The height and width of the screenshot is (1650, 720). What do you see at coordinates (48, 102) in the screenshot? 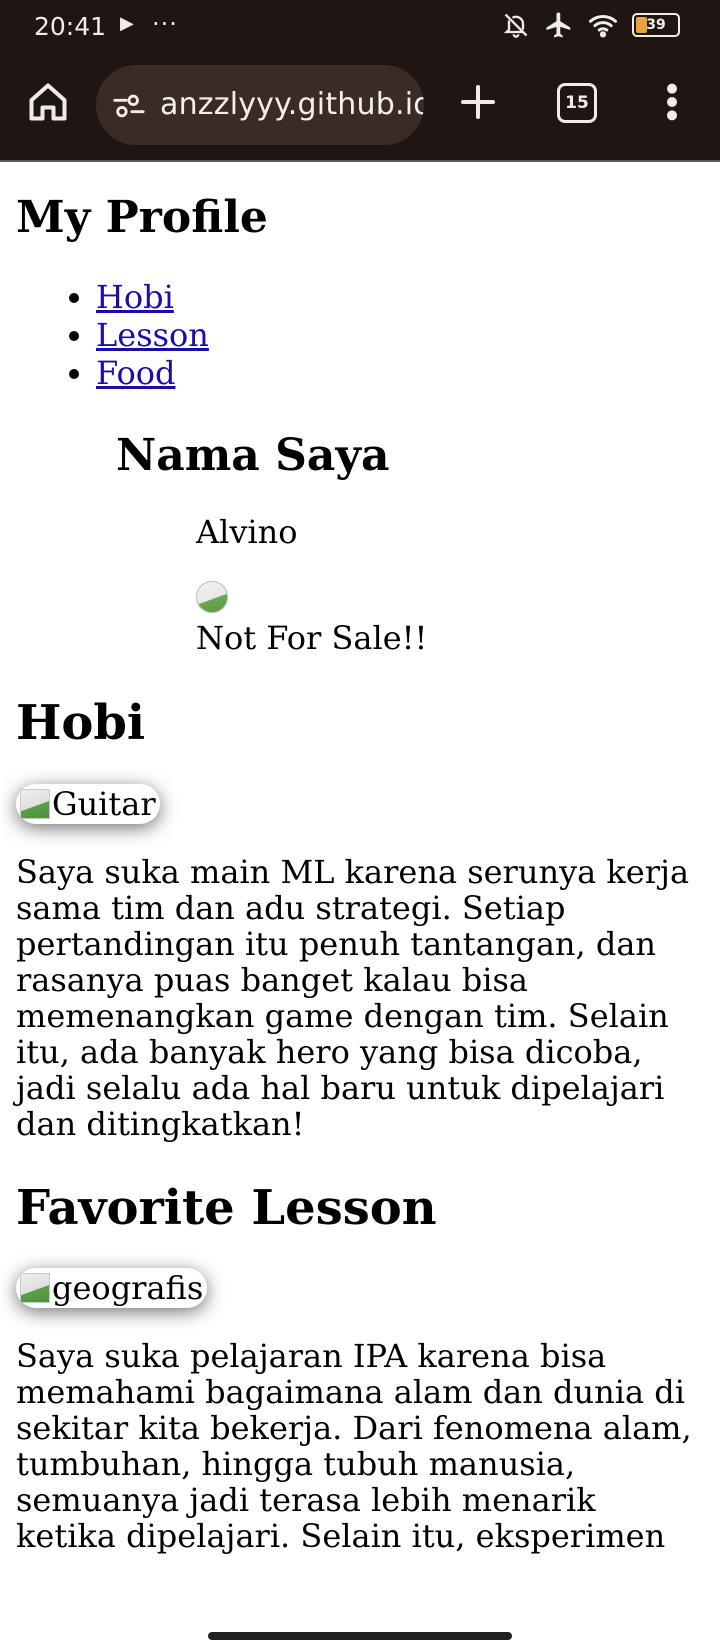
I see `home-icon` at bounding box center [48, 102].